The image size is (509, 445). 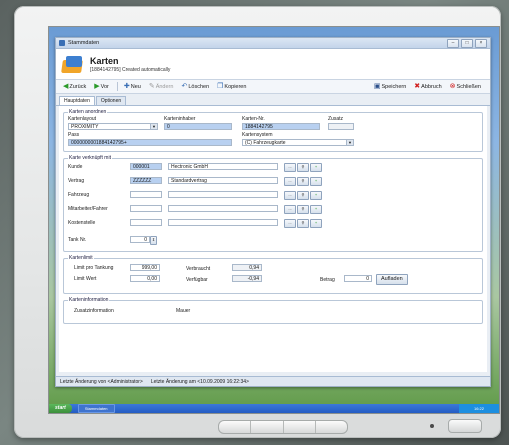 I want to click on link-label: Mitarbeiter/Fahrer, so click(x=88, y=209).